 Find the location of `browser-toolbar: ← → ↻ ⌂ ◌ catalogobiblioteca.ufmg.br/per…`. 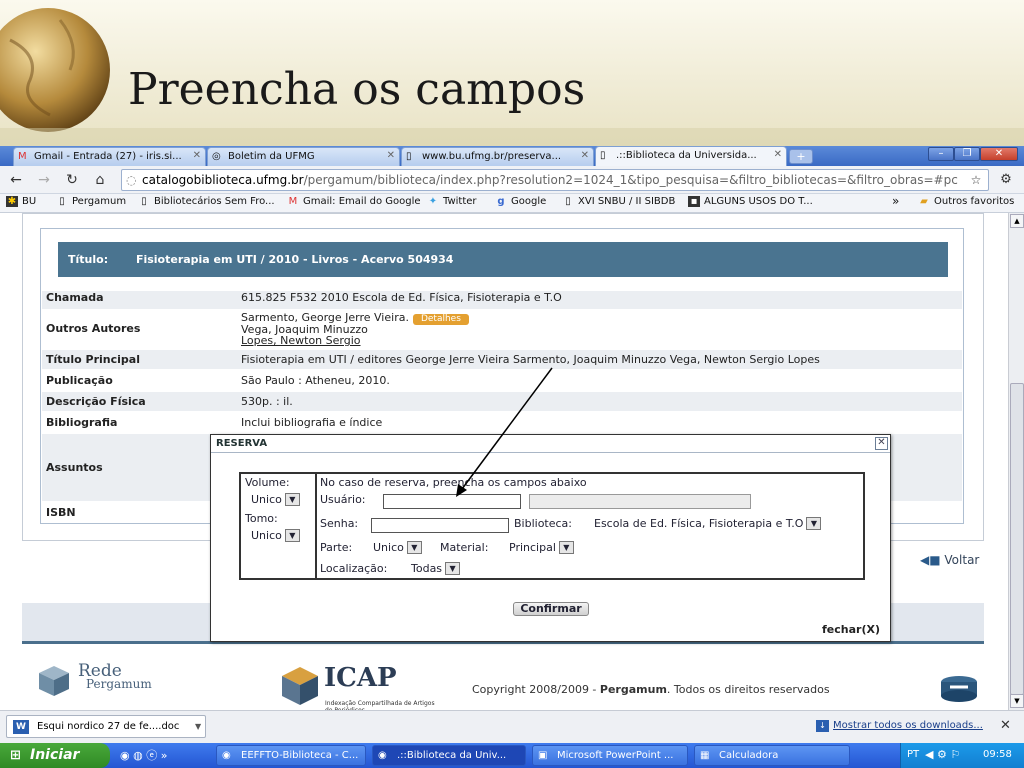

browser-toolbar: ← → ↻ ⌂ ◌ catalogobiblioteca.ufmg.br/per… is located at coordinates (512, 180).